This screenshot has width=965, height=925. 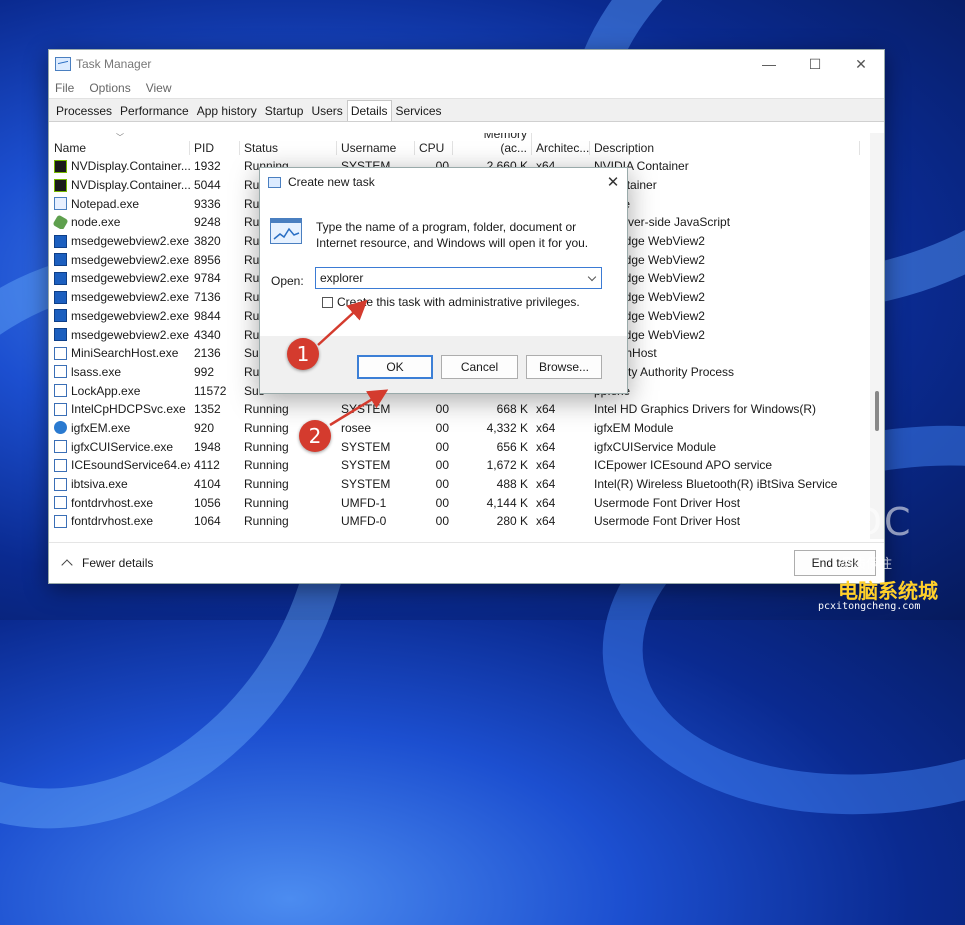 What do you see at coordinates (342, 322) in the screenshot?
I see `arrow-to-checkbox` at bounding box center [342, 322].